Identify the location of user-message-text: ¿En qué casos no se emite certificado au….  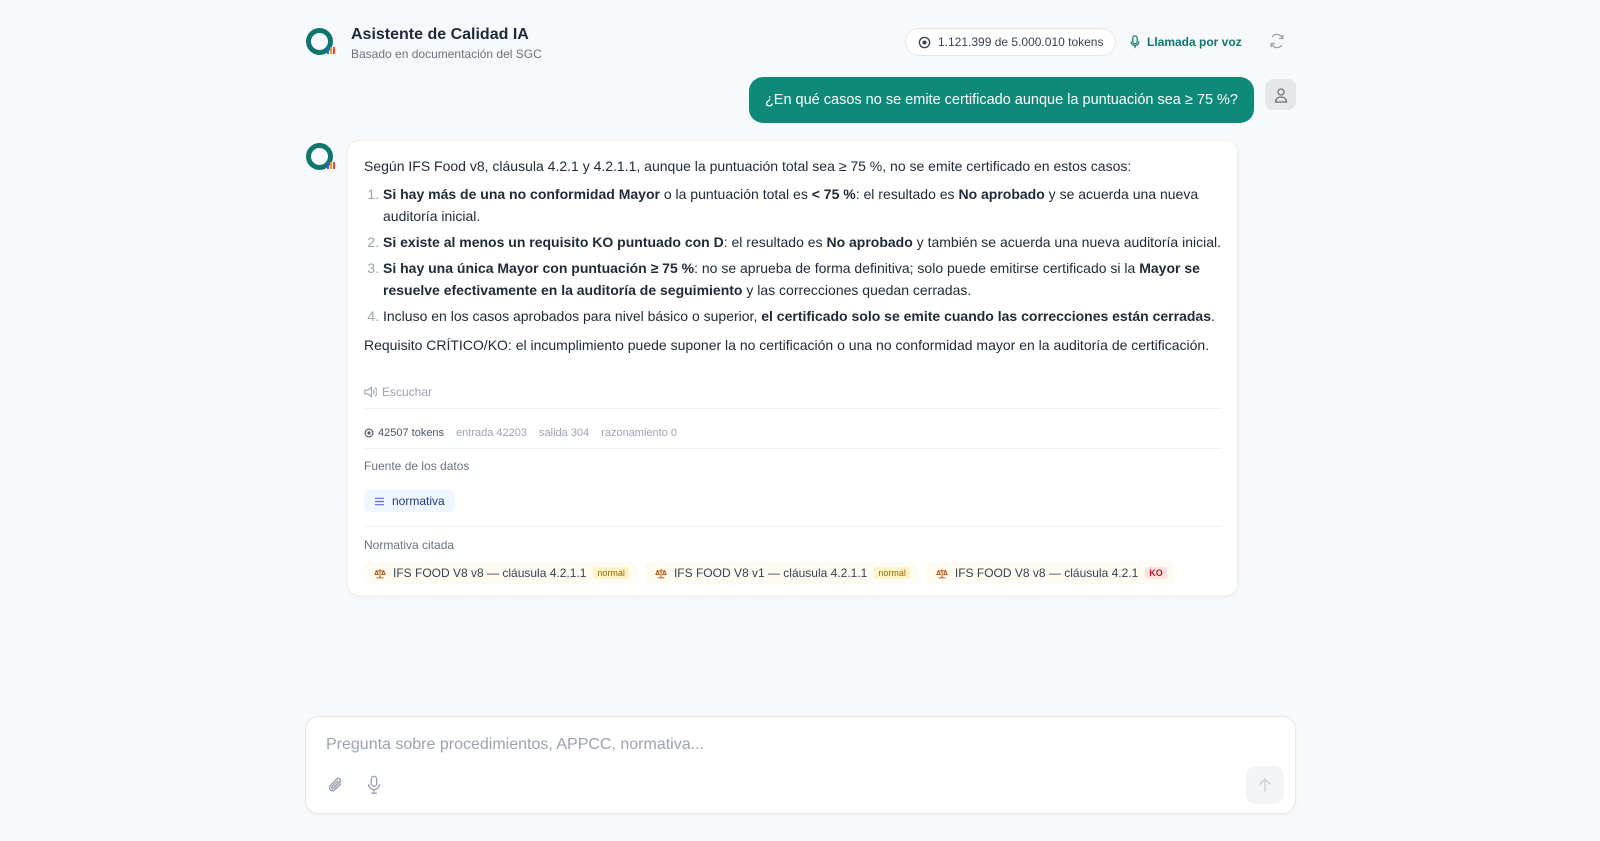
(1001, 100).